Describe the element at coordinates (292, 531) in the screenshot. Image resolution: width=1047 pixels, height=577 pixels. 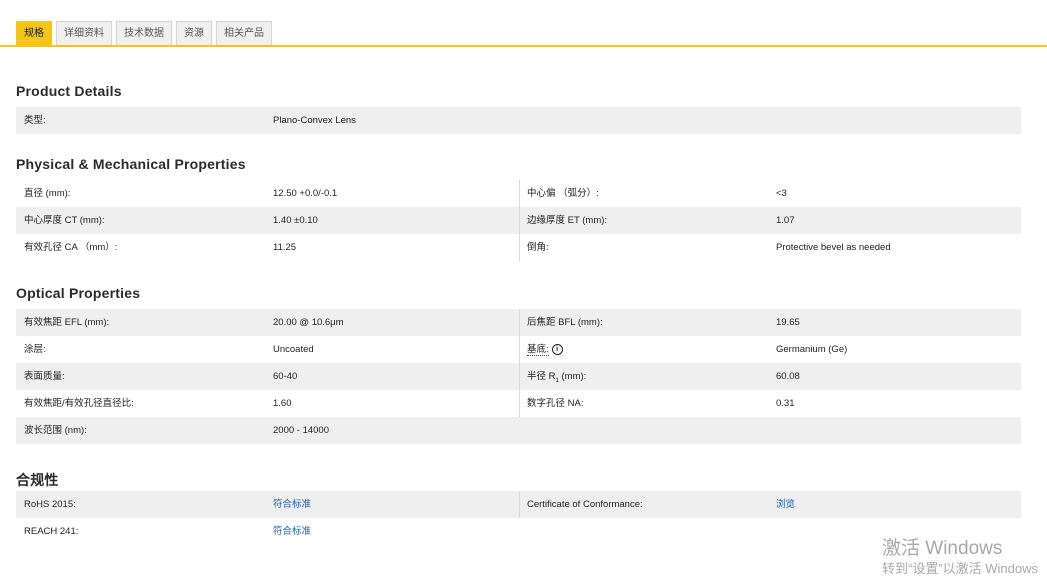
I see `reach-compliant-link: 符合标准` at that location.